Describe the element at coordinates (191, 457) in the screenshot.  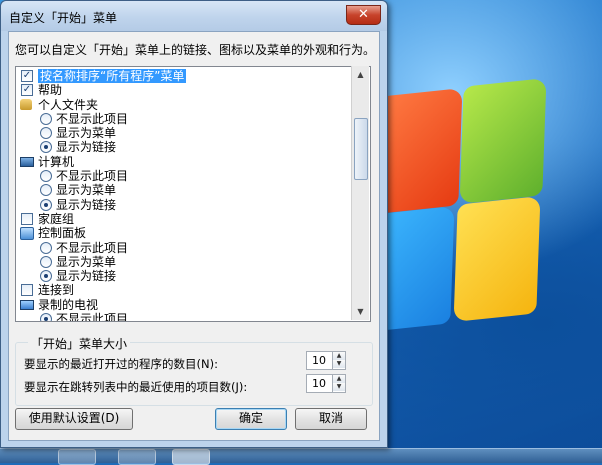
I see `taskbar-active-button` at that location.